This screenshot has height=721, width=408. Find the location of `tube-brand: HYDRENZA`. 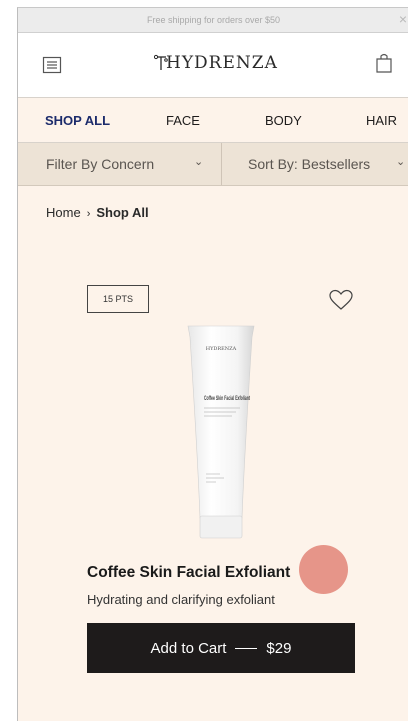

tube-brand: HYDRENZA is located at coordinates (221, 349).